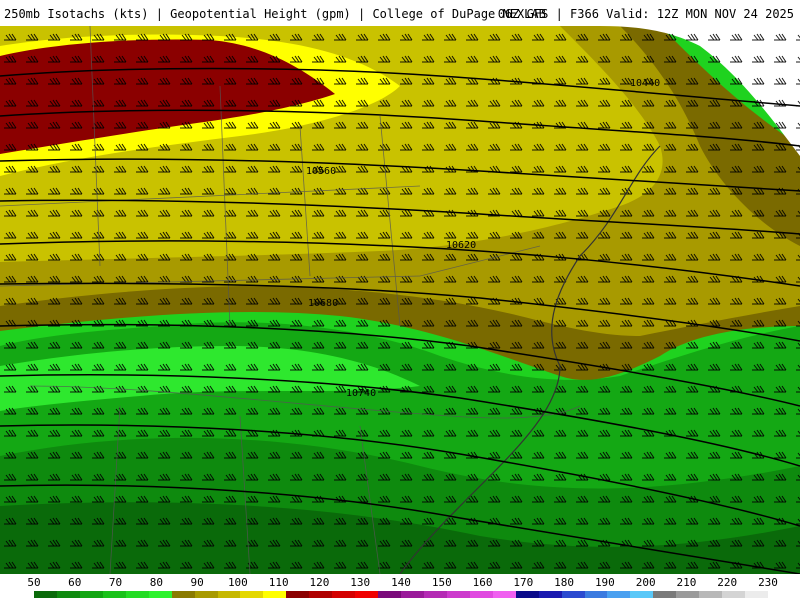  Describe the element at coordinates (441, 582) in the screenshot. I see `colorbar-label: 150` at that location.